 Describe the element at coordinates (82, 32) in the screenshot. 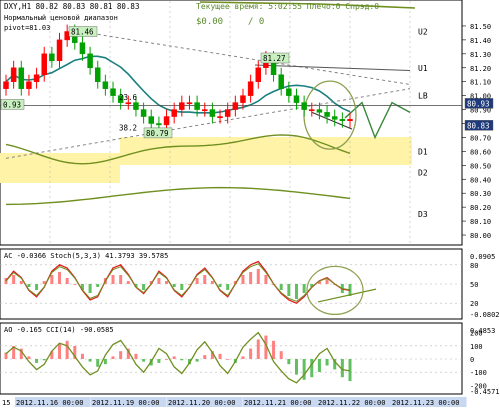

I see `annotation-label: 81.46` at that location.